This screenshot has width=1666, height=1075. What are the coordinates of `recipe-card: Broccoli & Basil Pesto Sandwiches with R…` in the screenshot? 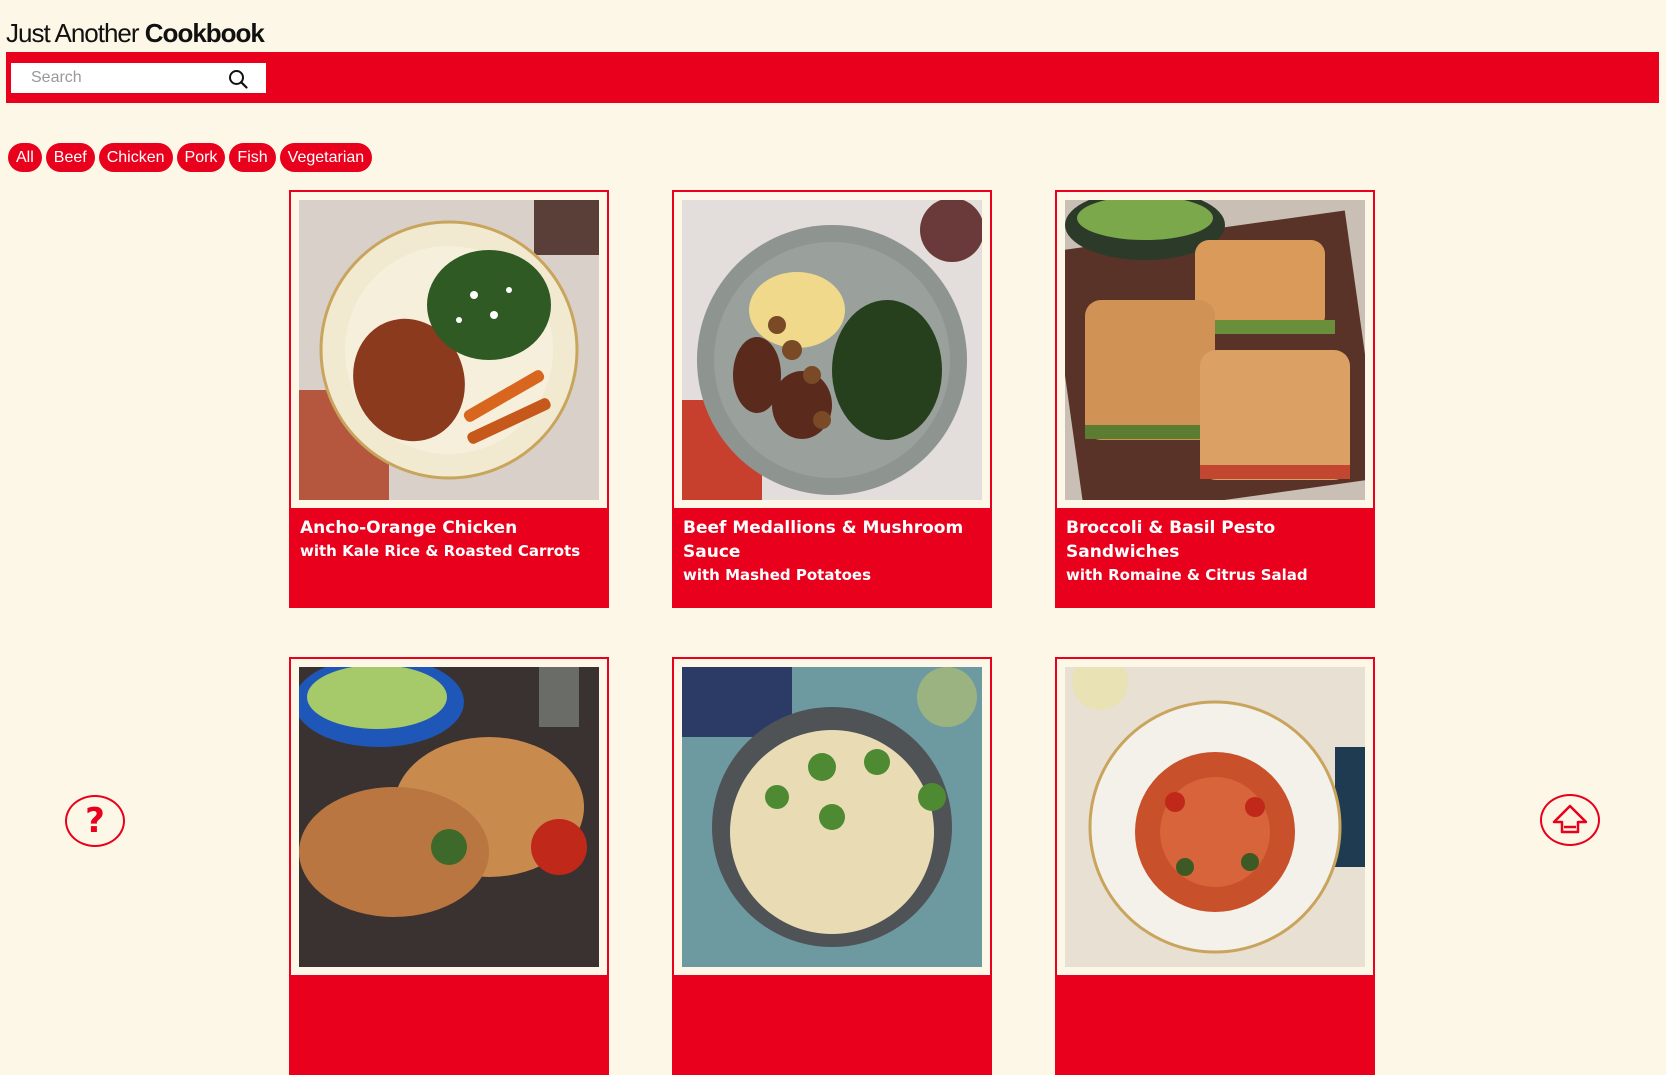 It's located at (1215, 399).